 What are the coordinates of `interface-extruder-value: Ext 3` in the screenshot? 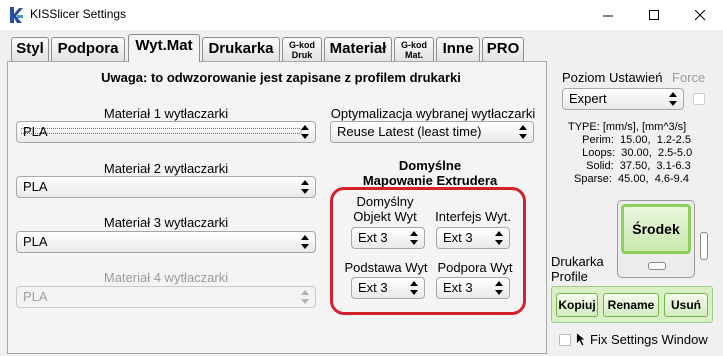 It's located at (458, 237).